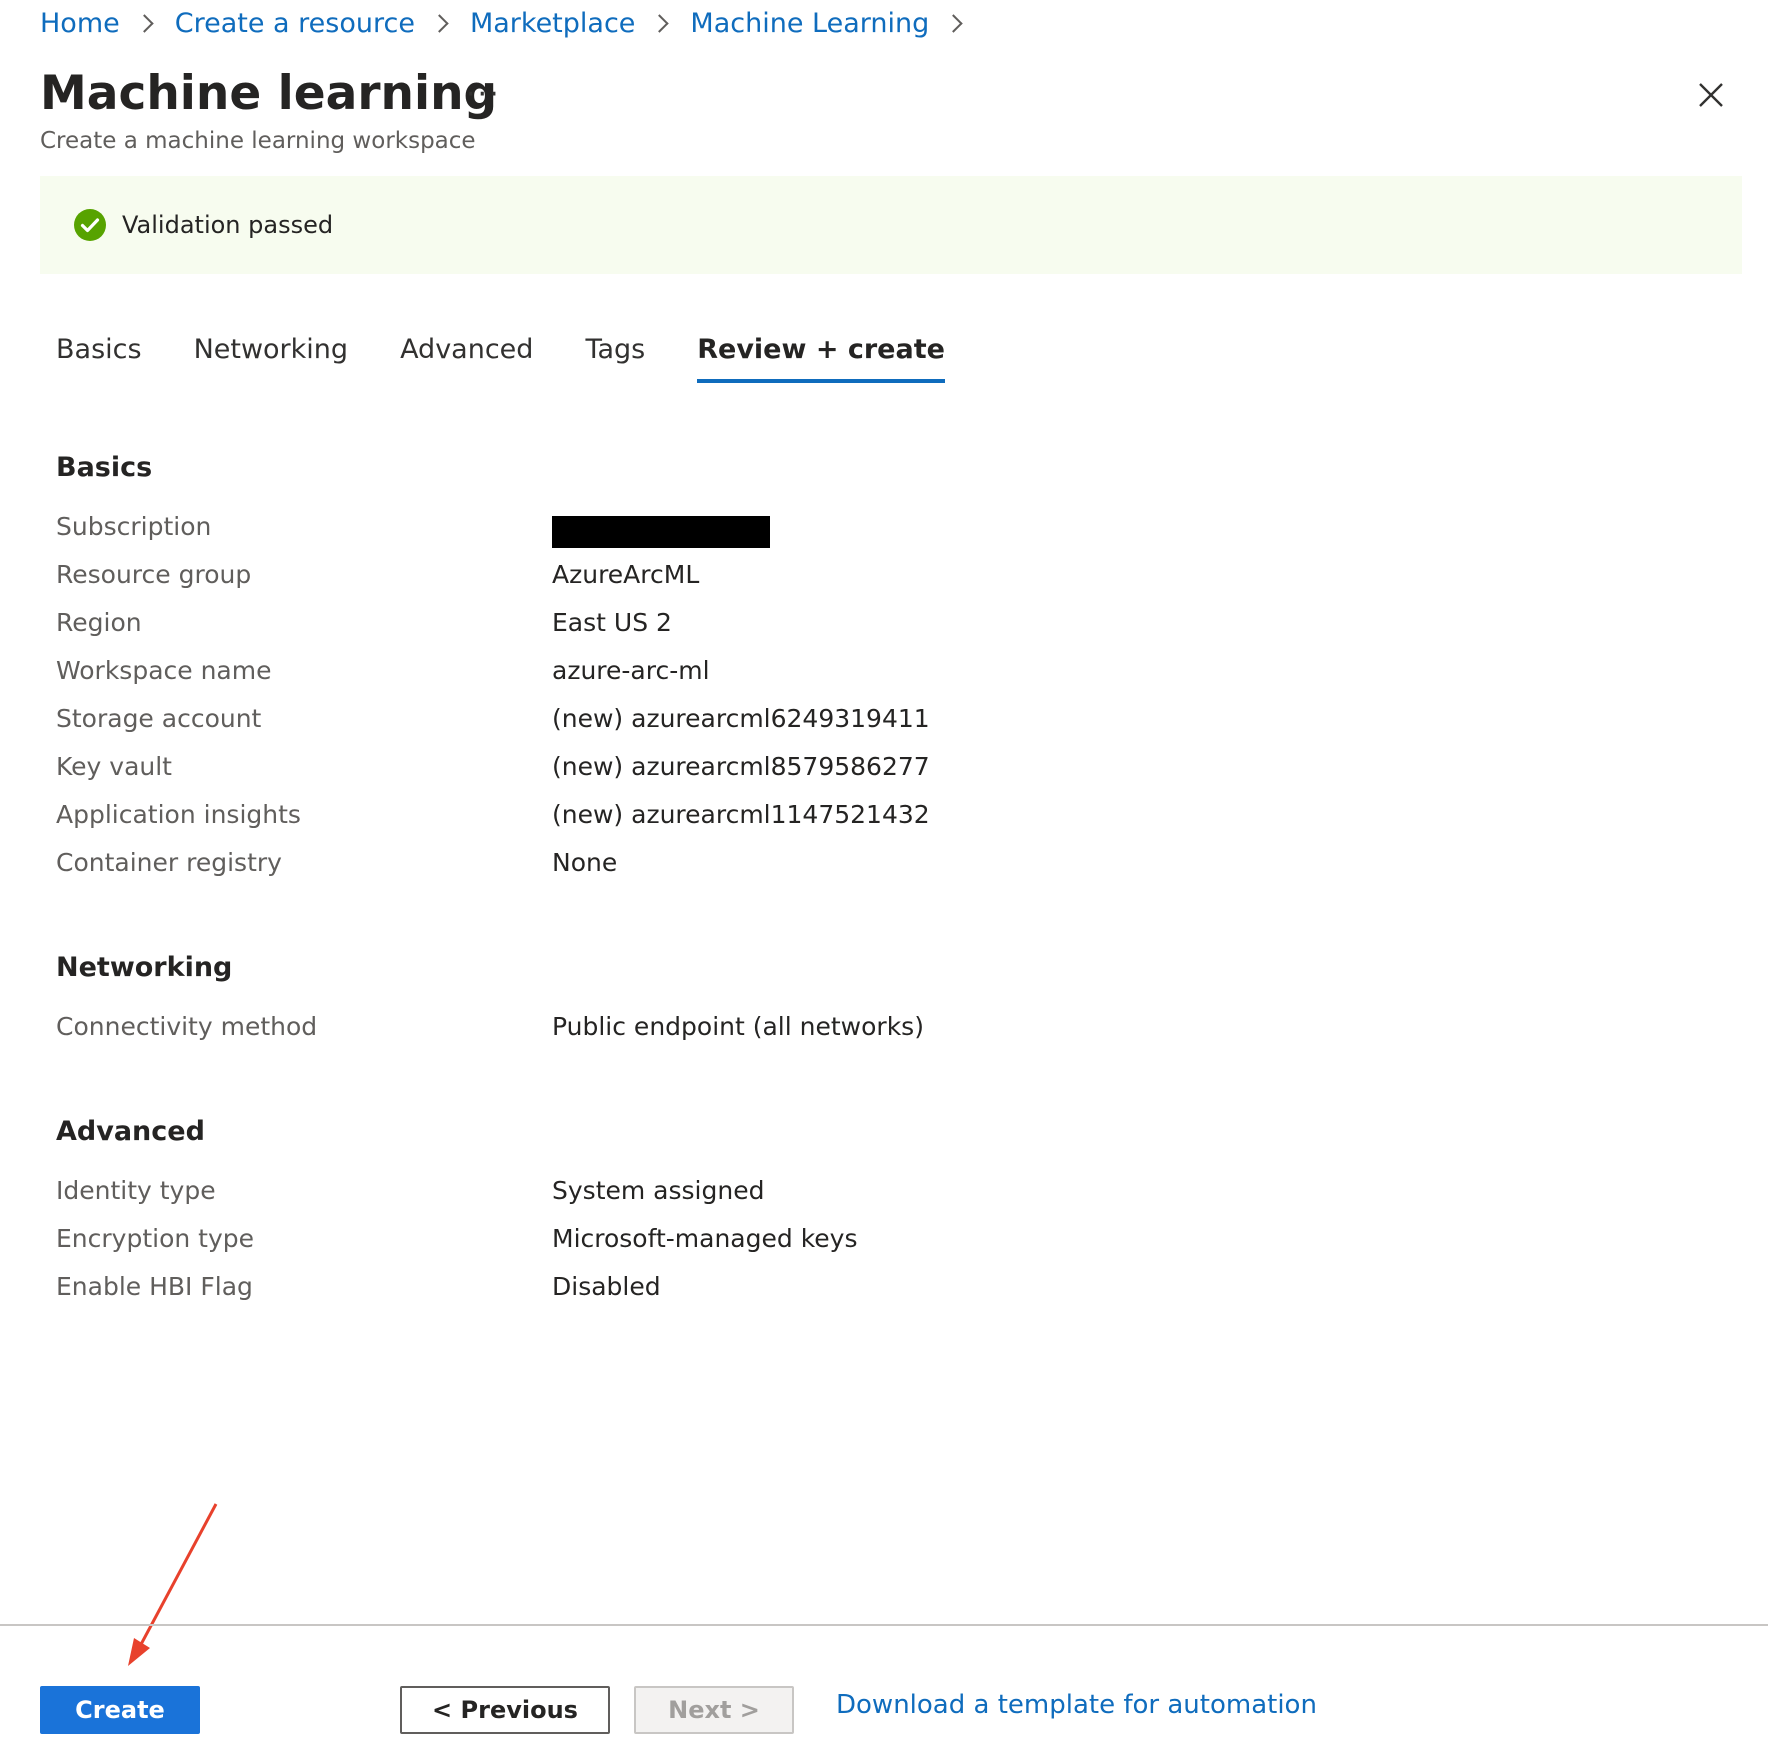  What do you see at coordinates (1076, 1705) in the screenshot?
I see `download-template-link: Download a template for automation` at bounding box center [1076, 1705].